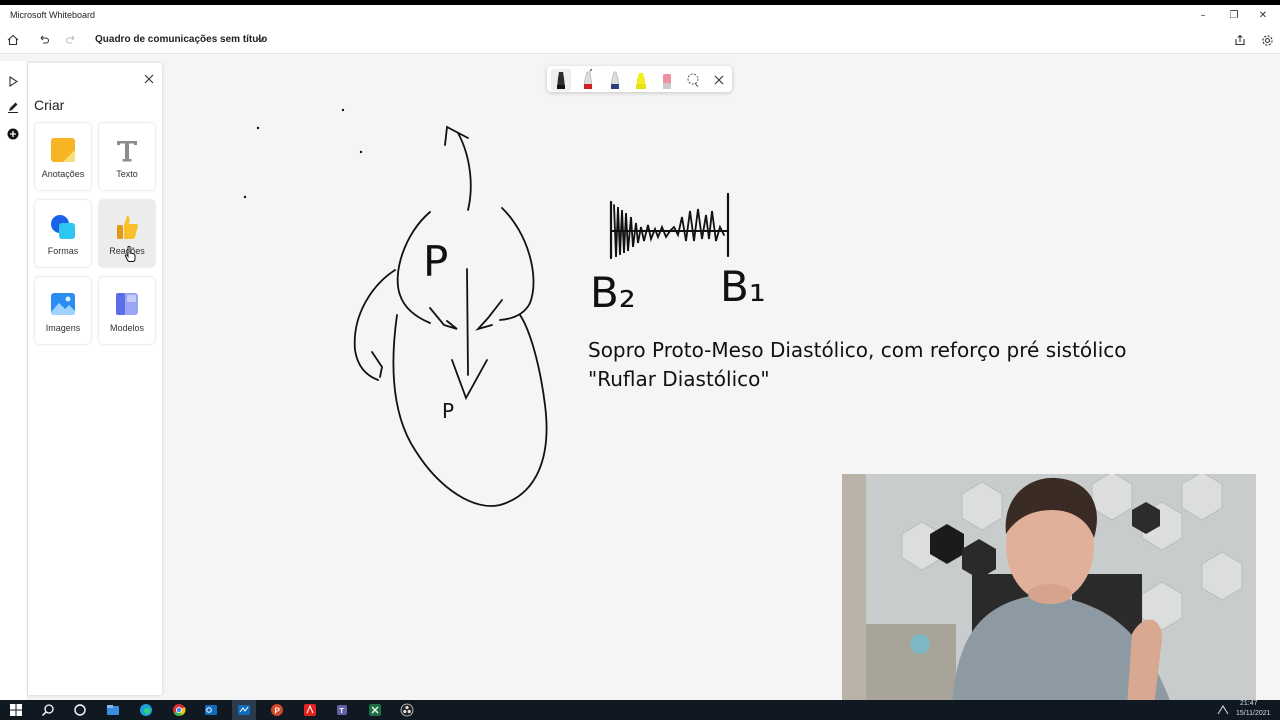 Image resolution: width=1280 pixels, height=720 pixels. I want to click on tile-imagens: Imagens, so click(63, 310).